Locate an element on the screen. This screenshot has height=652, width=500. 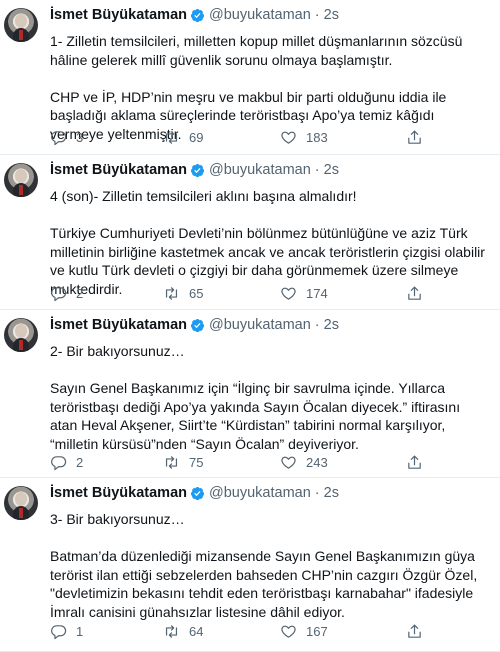
retweet-count: 75 is located at coordinates (196, 462).